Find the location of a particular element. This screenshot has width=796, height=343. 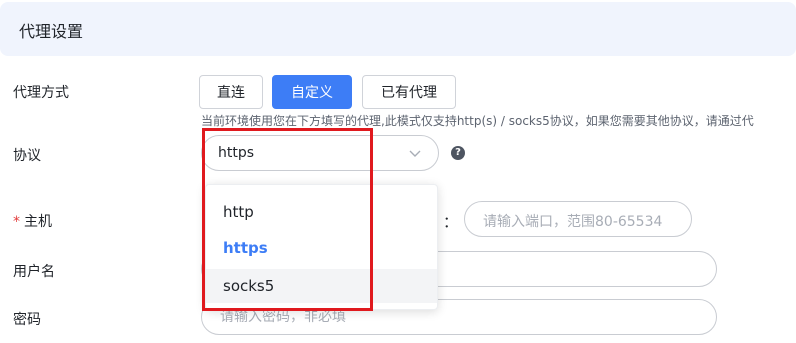

protocol-label: 协议 is located at coordinates (27, 156).